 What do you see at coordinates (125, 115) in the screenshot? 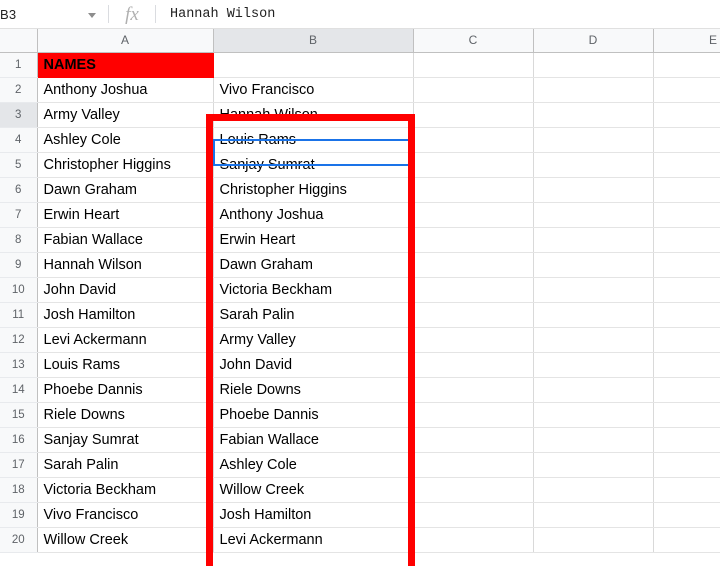
I see `cell-A3: Army Valley` at bounding box center [125, 115].